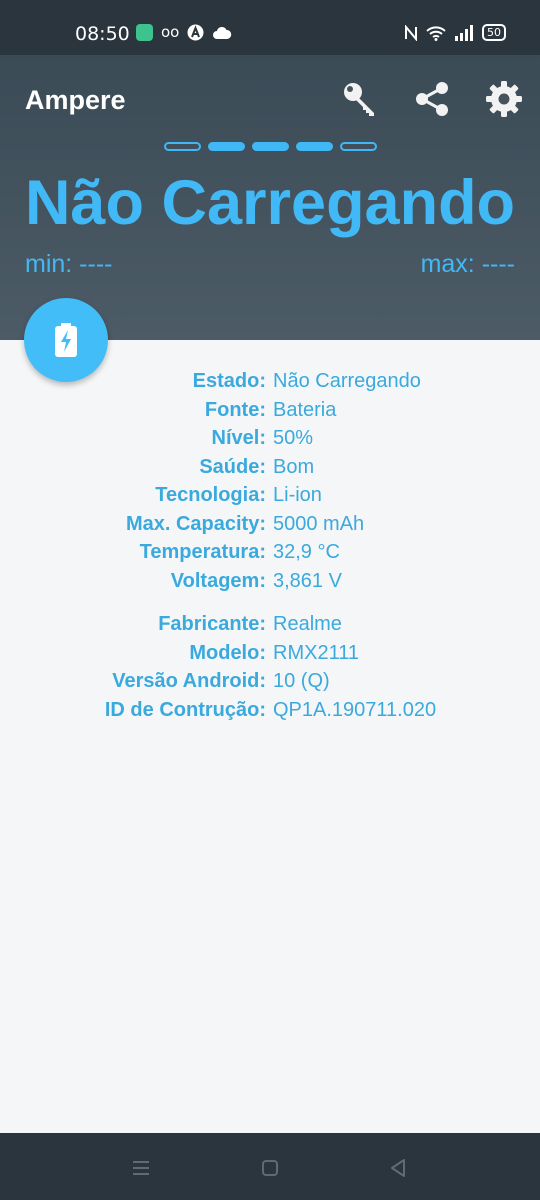 This screenshot has width=540, height=1200. What do you see at coordinates (307, 580) in the screenshot?
I see `info-value: 3,861 V` at bounding box center [307, 580].